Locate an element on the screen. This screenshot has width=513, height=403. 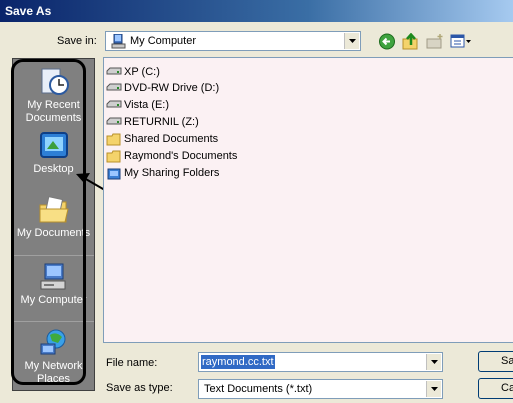
list-item: My Sharing Folders is located at coordinates (162, 173).